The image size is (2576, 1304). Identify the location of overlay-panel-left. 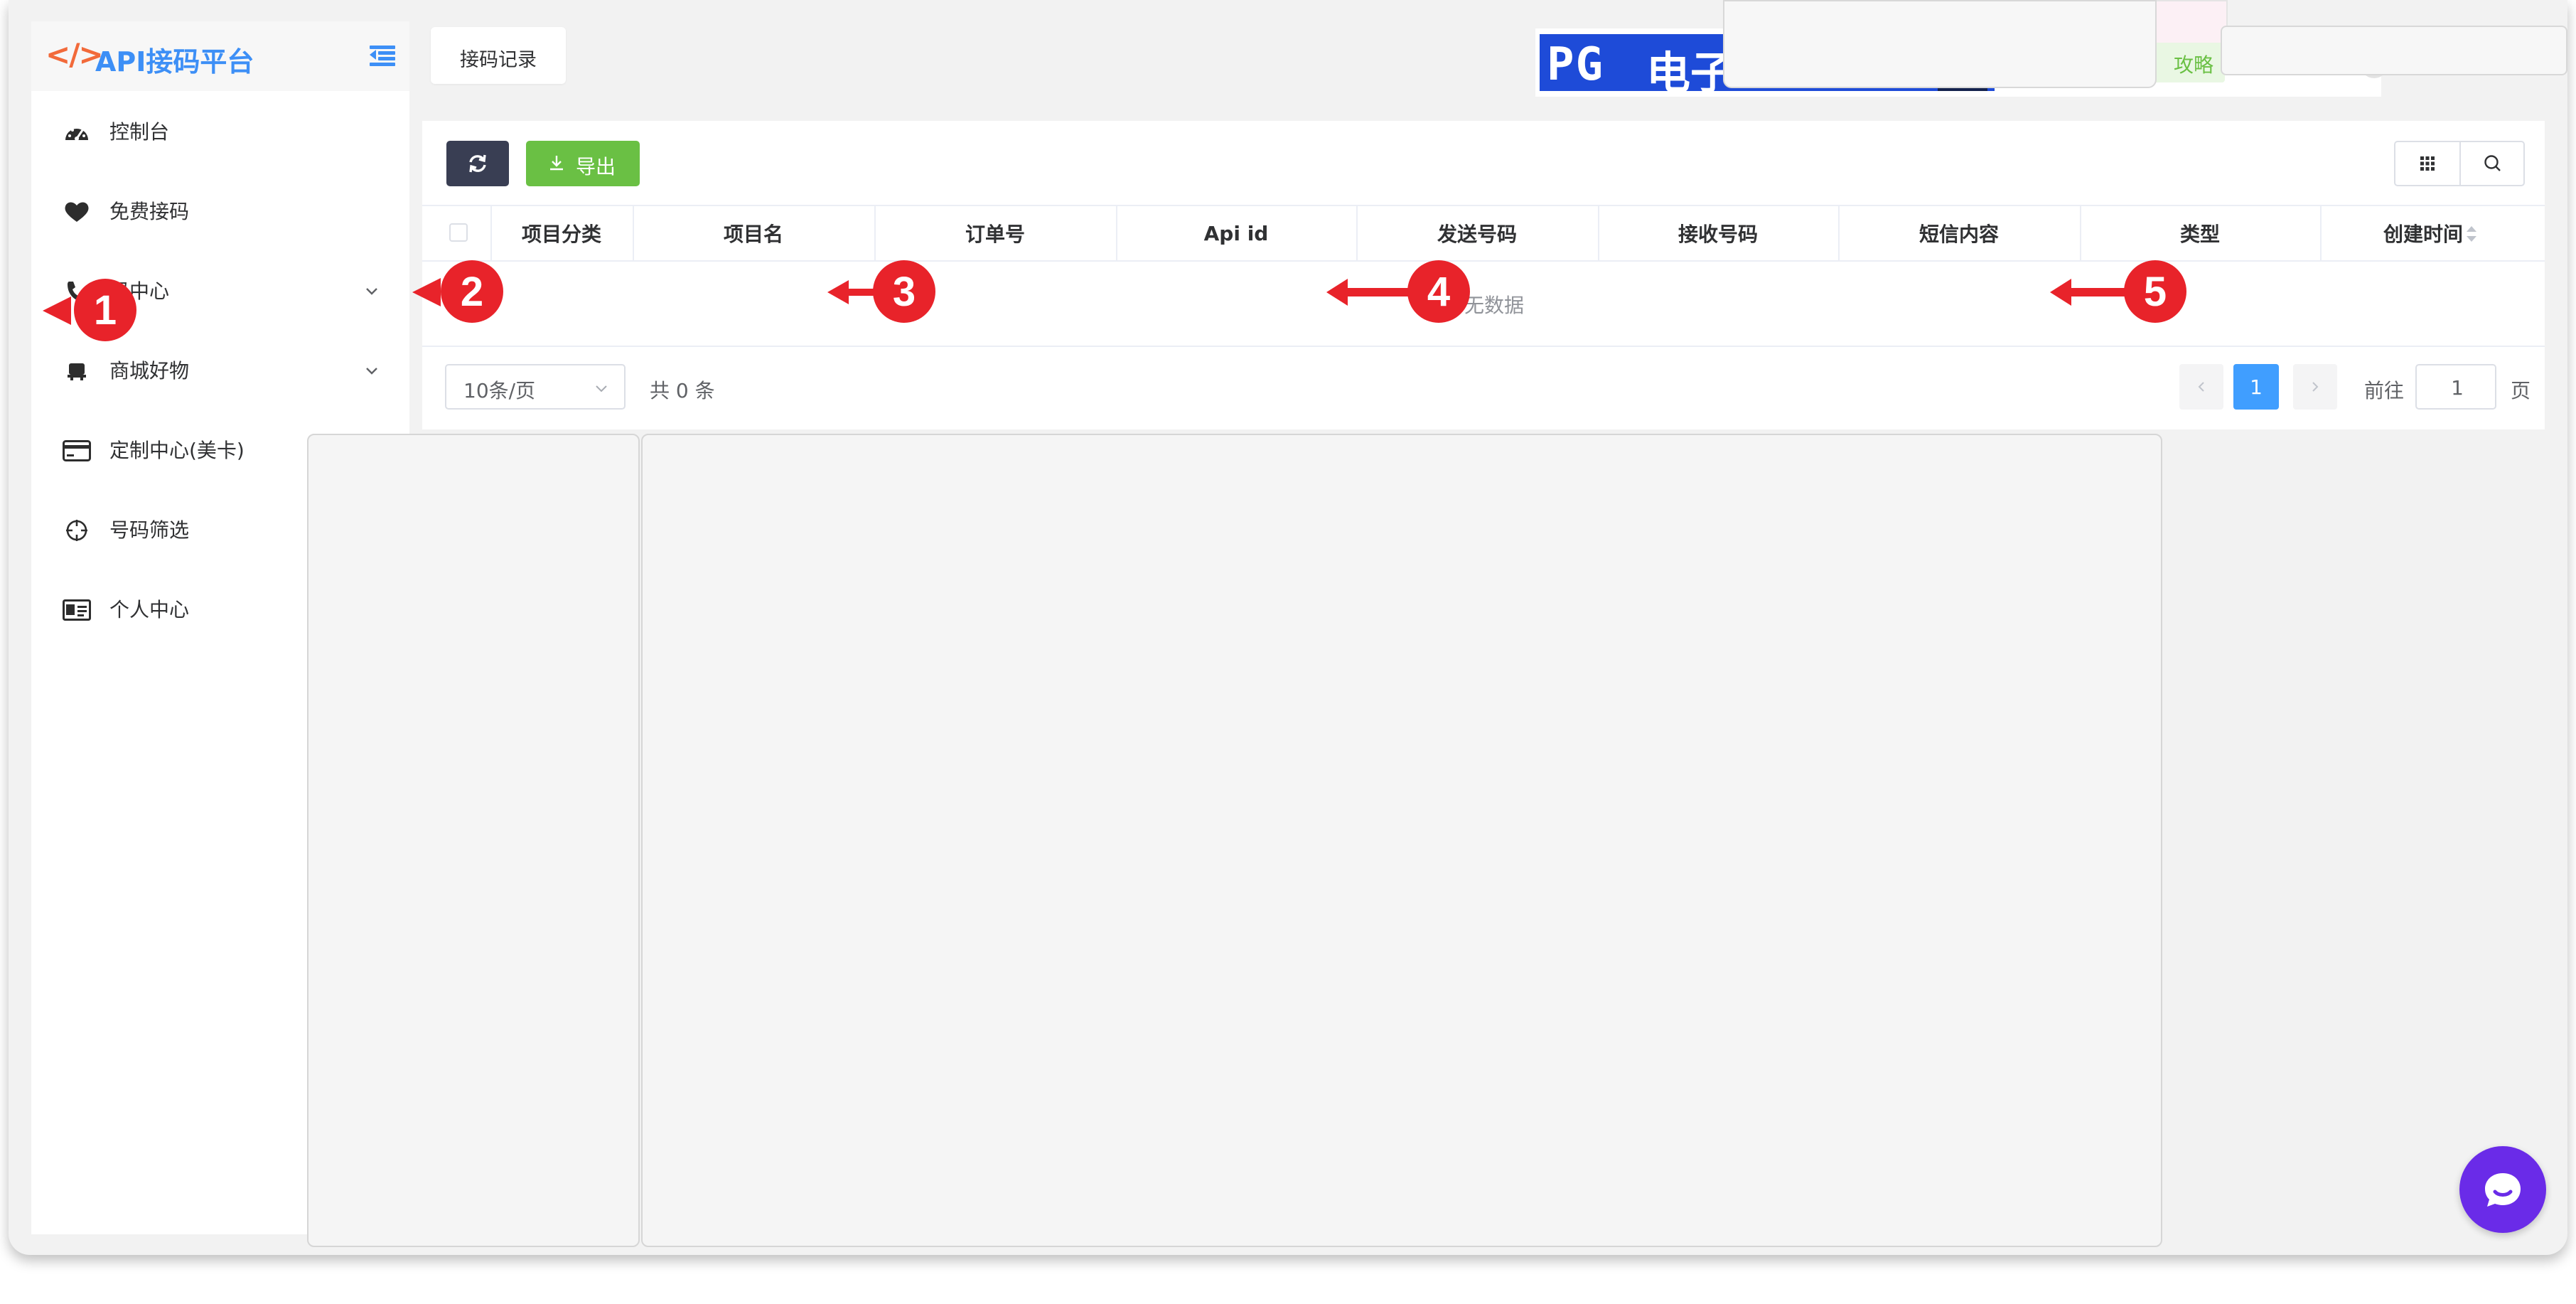
(473, 840).